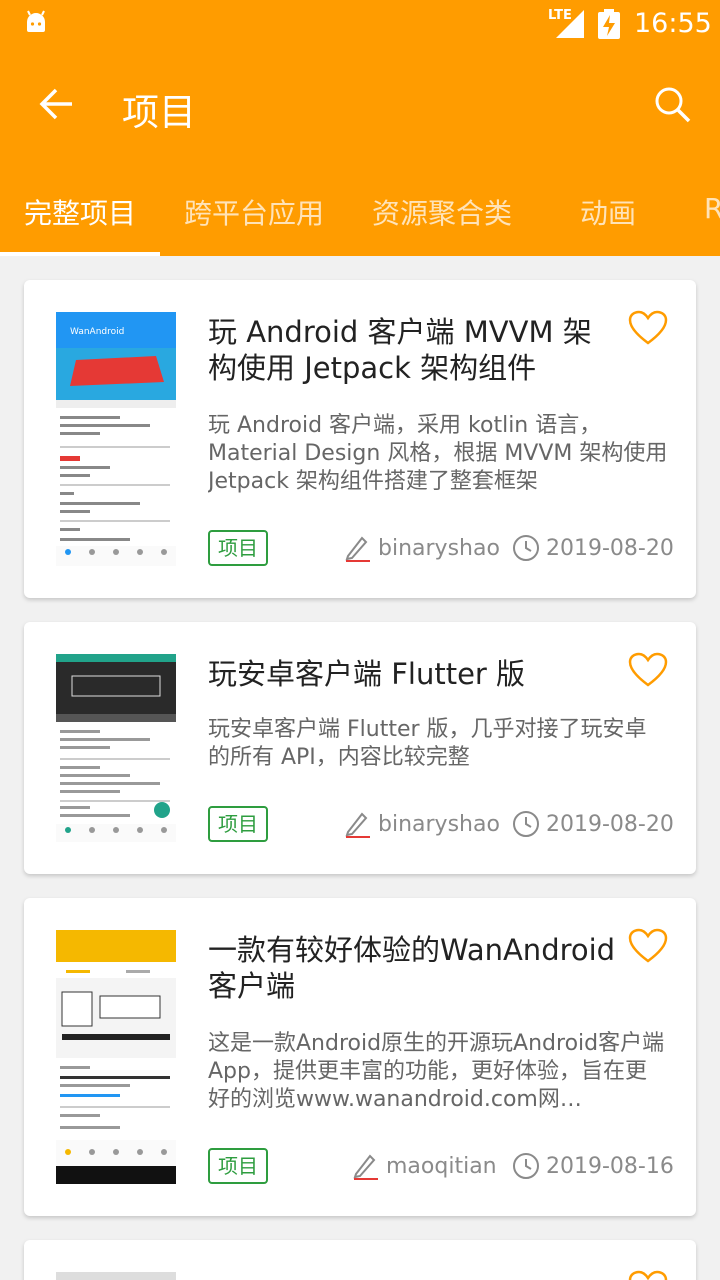 This screenshot has width=720, height=1280. What do you see at coordinates (97, 332) in the screenshot?
I see `svg-text: WanAndroid` at bounding box center [97, 332].